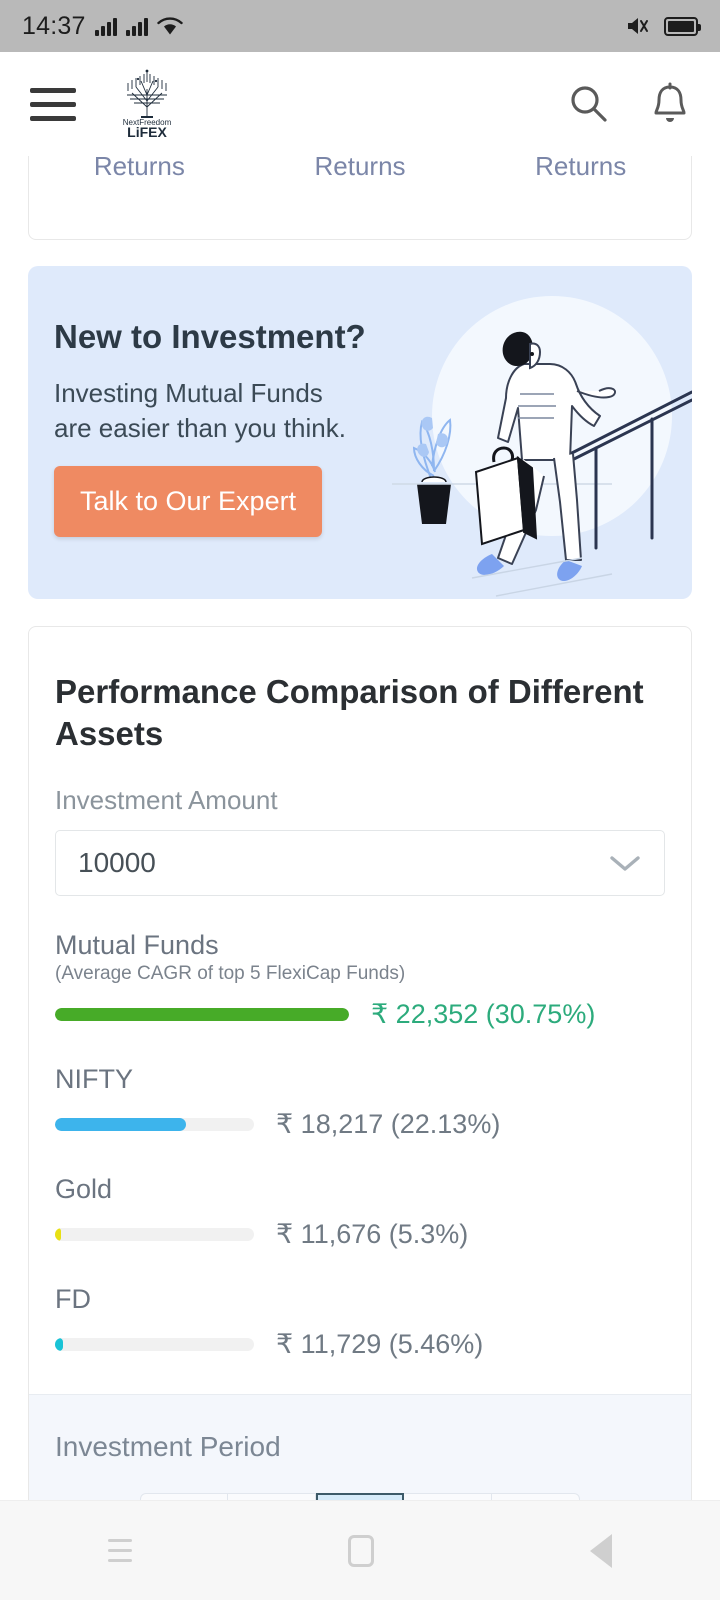  What do you see at coordinates (121, 1124) in the screenshot?
I see `asset-bar-fill-nifty` at bounding box center [121, 1124].